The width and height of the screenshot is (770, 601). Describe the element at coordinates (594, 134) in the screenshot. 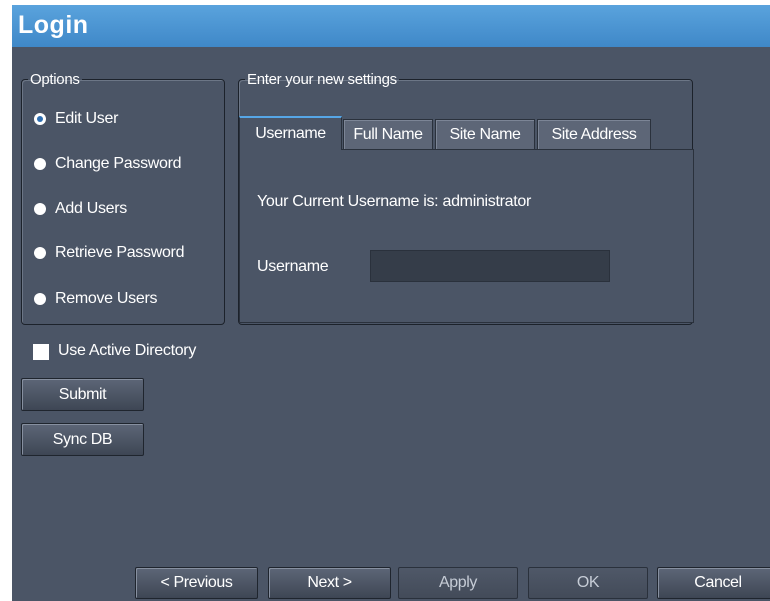

I see `tab-site-address: Site Address` at that location.